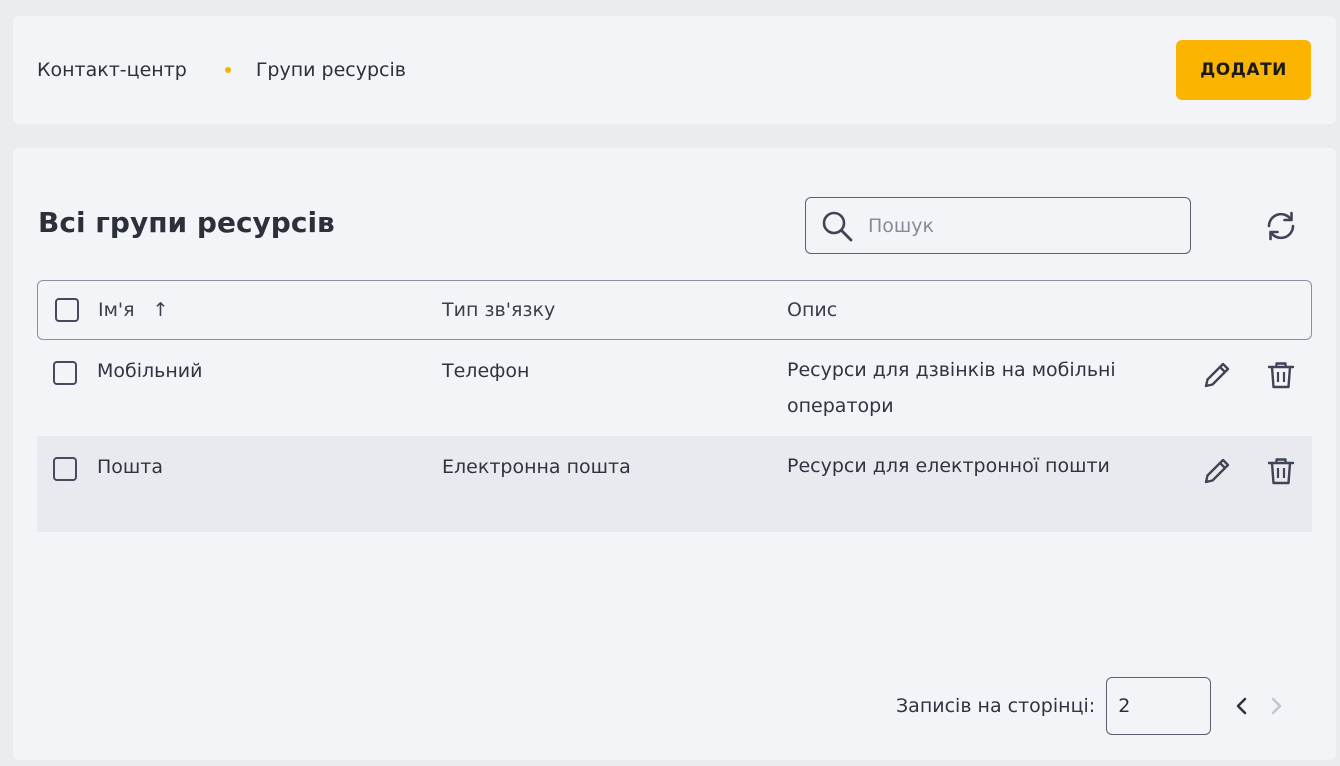 Image resolution: width=1340 pixels, height=766 pixels. I want to click on row-name: Мобільний, so click(150, 371).